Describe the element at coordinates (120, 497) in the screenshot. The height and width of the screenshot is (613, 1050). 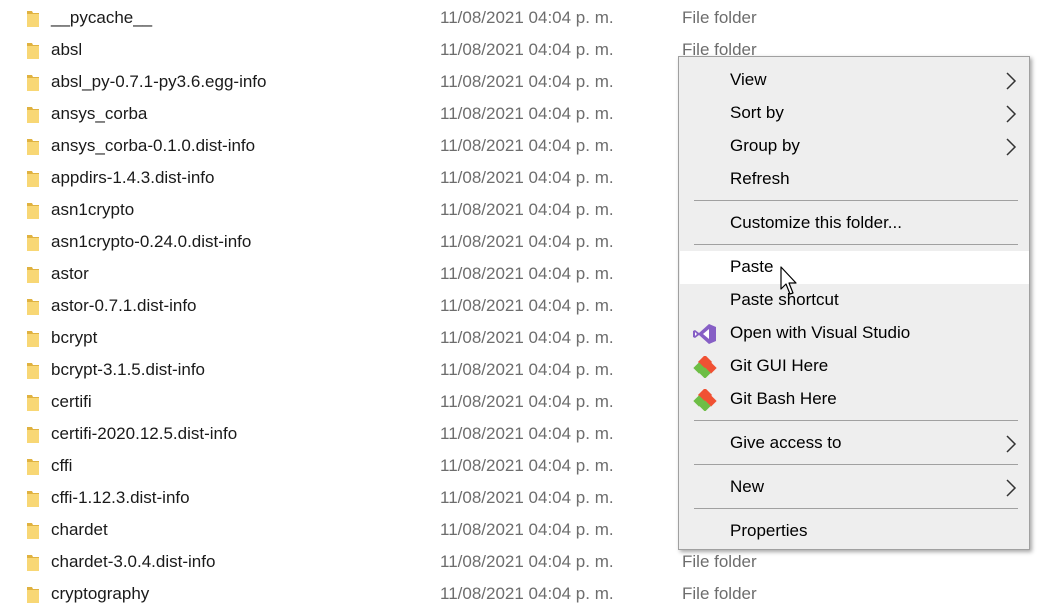
I see `file-name: cffi-1.12.3.dist-info` at that location.